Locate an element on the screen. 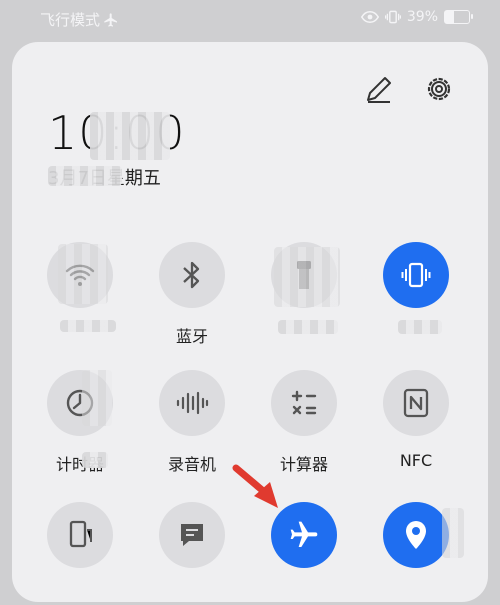 The image size is (500, 605). gear-icon is located at coordinates (439, 89).